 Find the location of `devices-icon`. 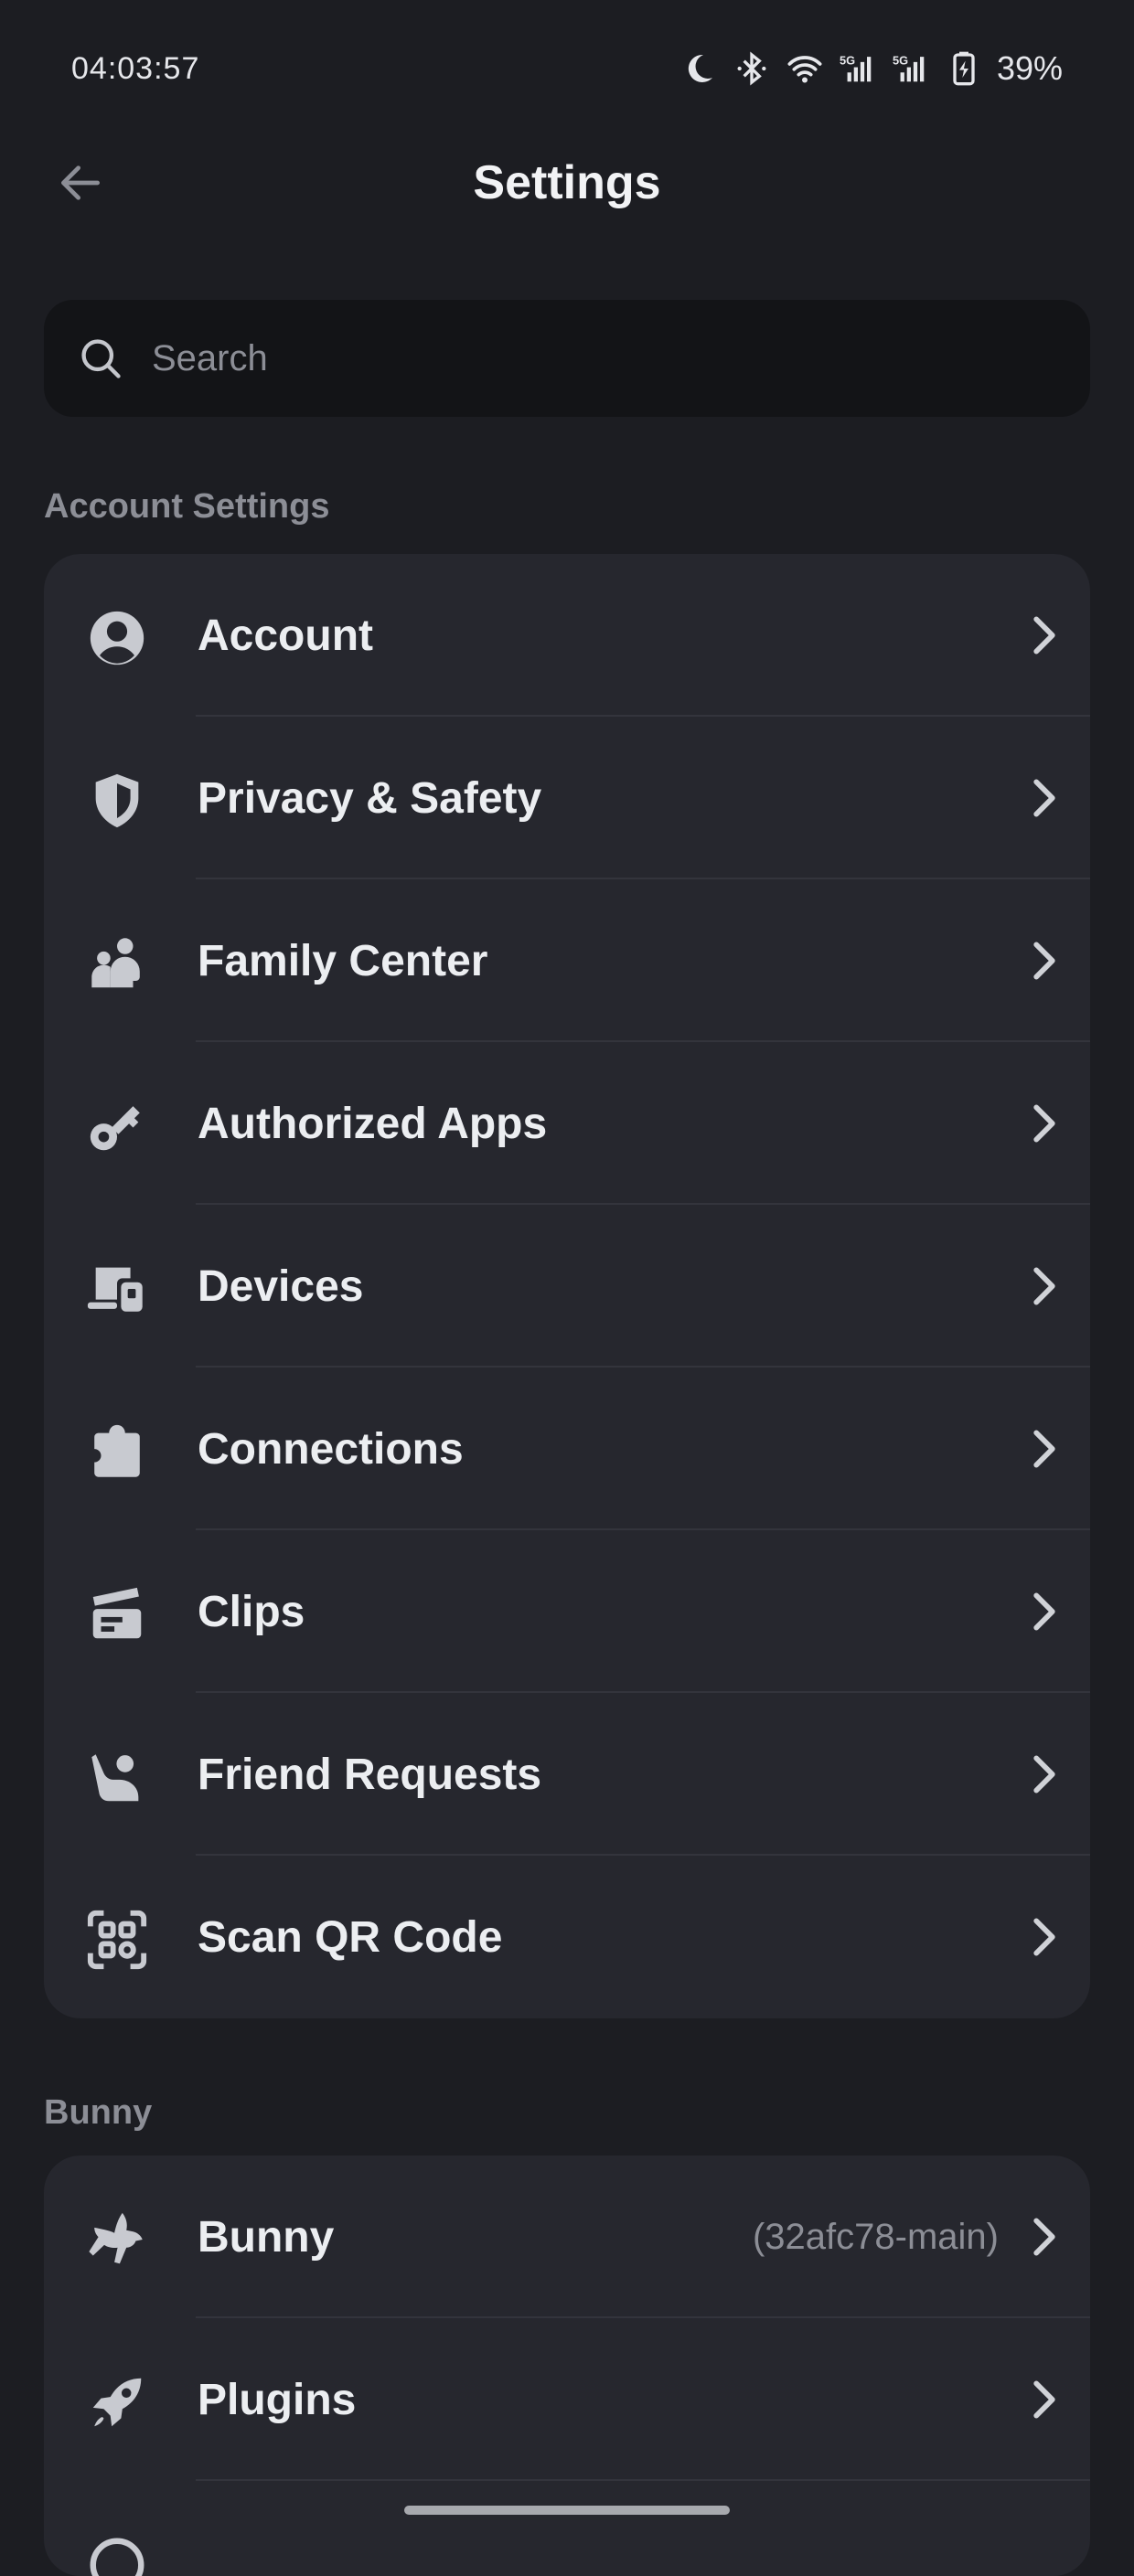

devices-icon is located at coordinates (117, 1289).